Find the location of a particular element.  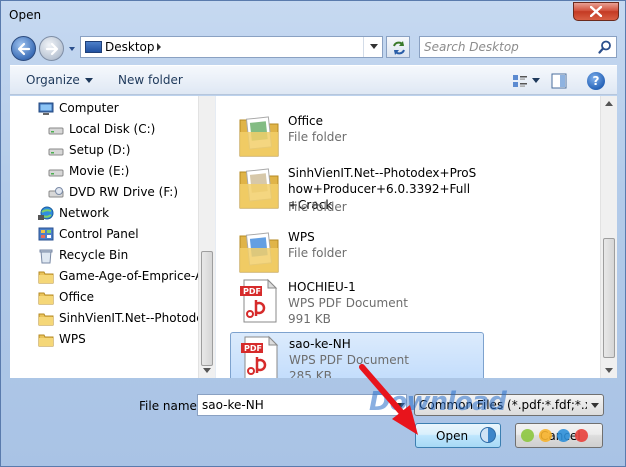

new-folder-button: New folder is located at coordinates (150, 80).